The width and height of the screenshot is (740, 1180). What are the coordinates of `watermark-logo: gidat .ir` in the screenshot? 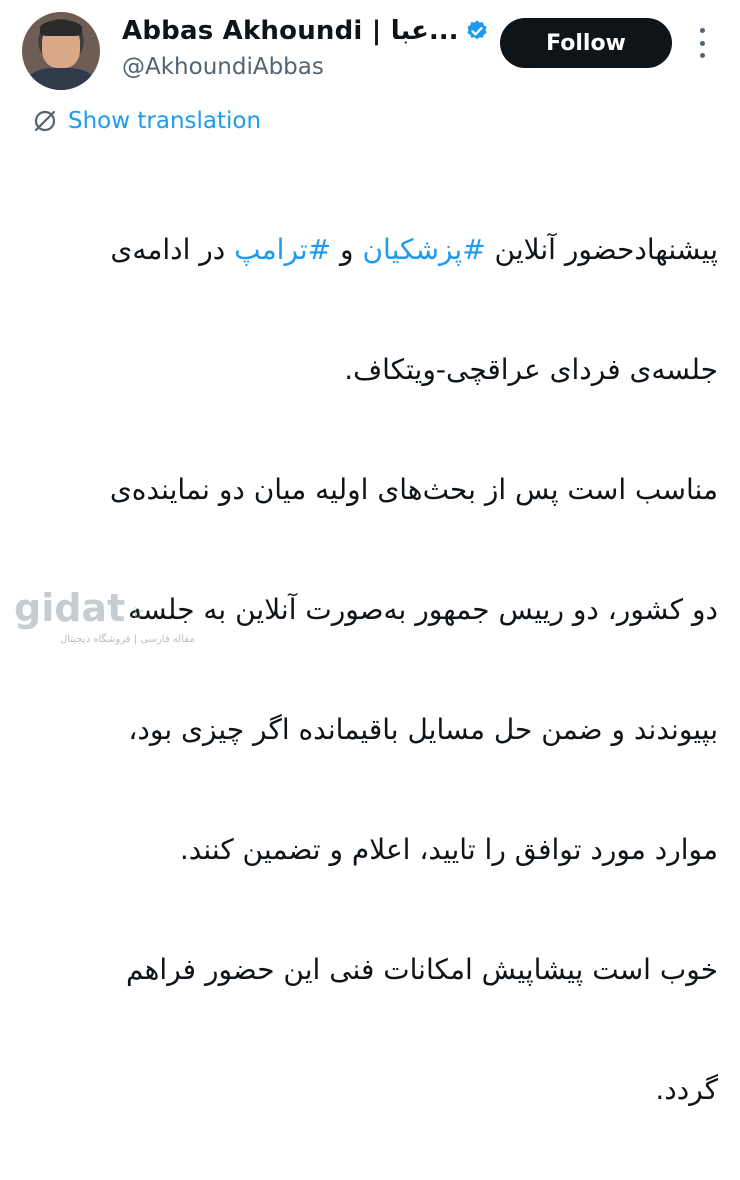 It's located at (78, 608).